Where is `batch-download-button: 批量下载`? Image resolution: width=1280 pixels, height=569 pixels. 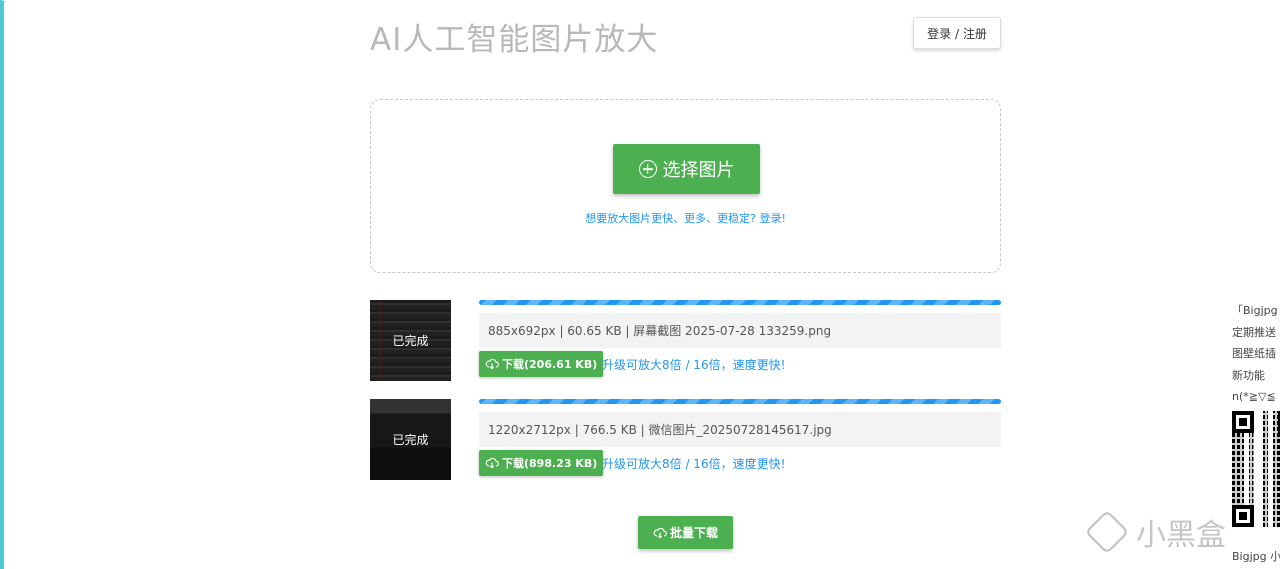
batch-download-button: 批量下载 is located at coordinates (685, 532).